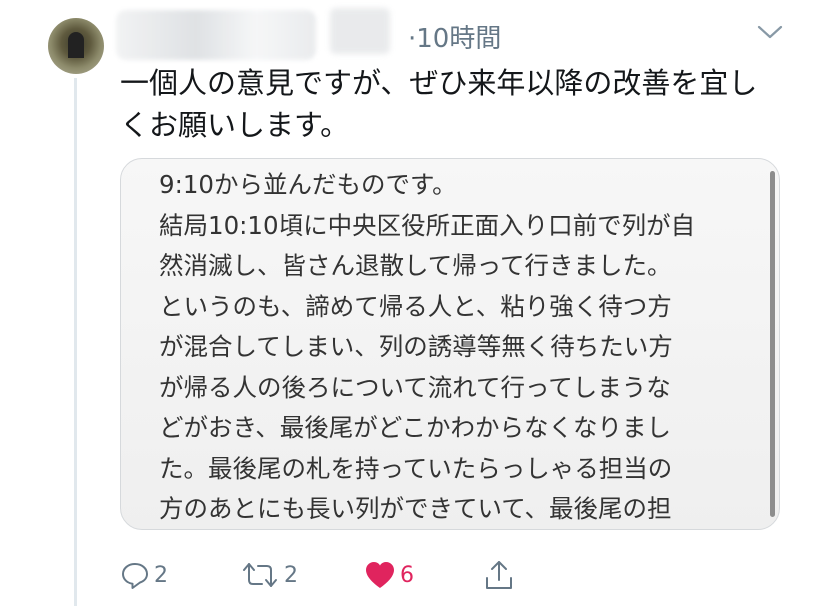  I want to click on image-text-line: というのも、諦めて帰る人と、粘り強く待つ方, so click(415, 306).